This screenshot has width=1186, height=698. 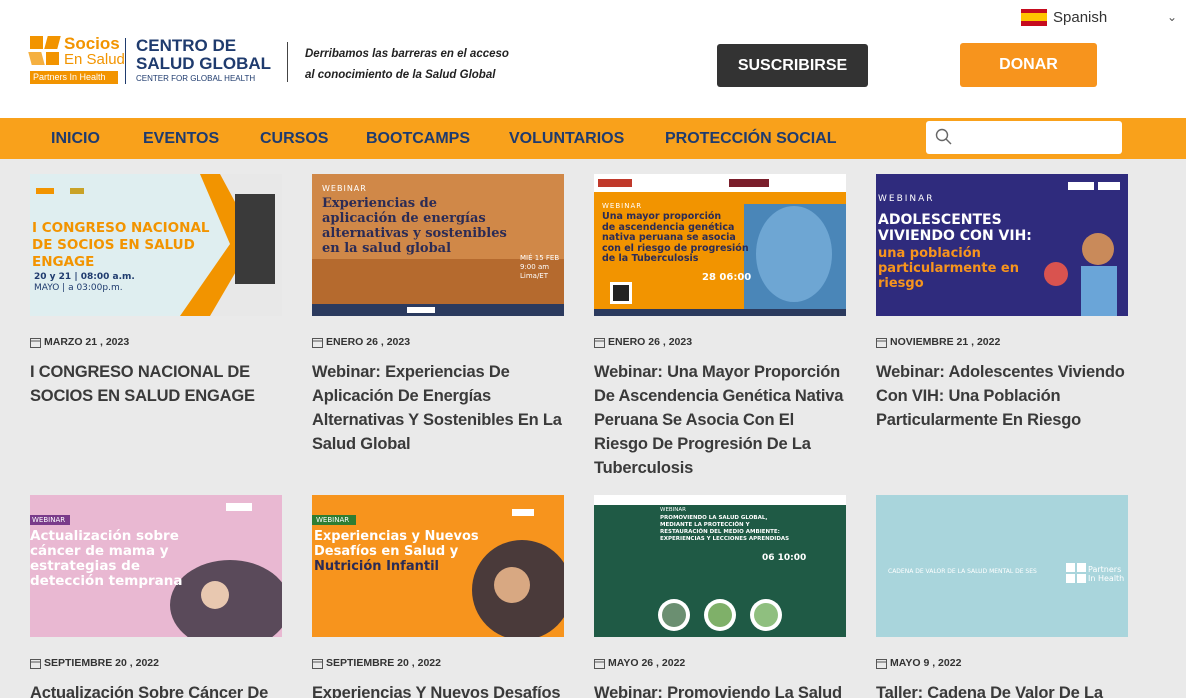 I want to click on header-divider, so click(x=287, y=62).